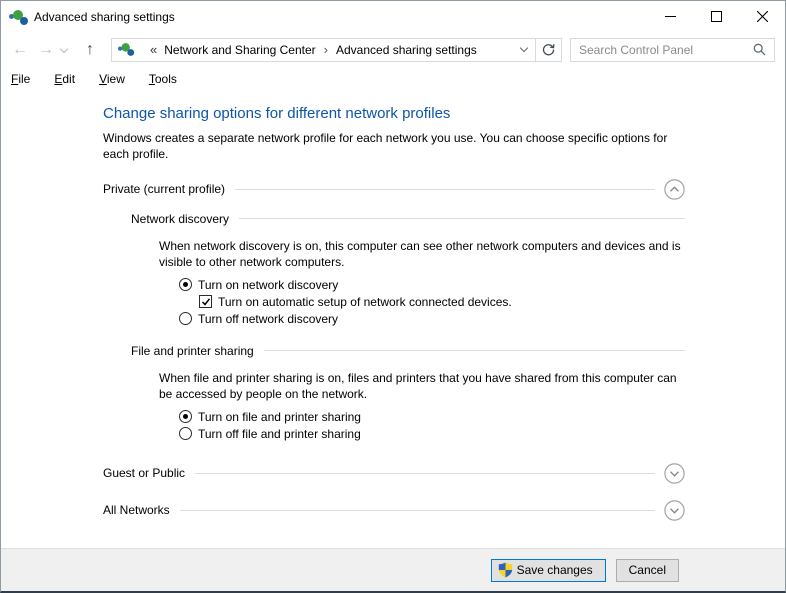 The height and width of the screenshot is (593, 786). Describe the element at coordinates (759, 49) in the screenshot. I see `search-icon` at that location.